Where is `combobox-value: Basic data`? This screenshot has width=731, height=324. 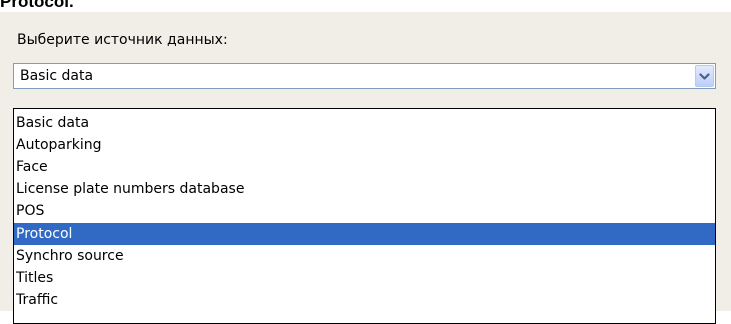 combobox-value: Basic data is located at coordinates (57, 76).